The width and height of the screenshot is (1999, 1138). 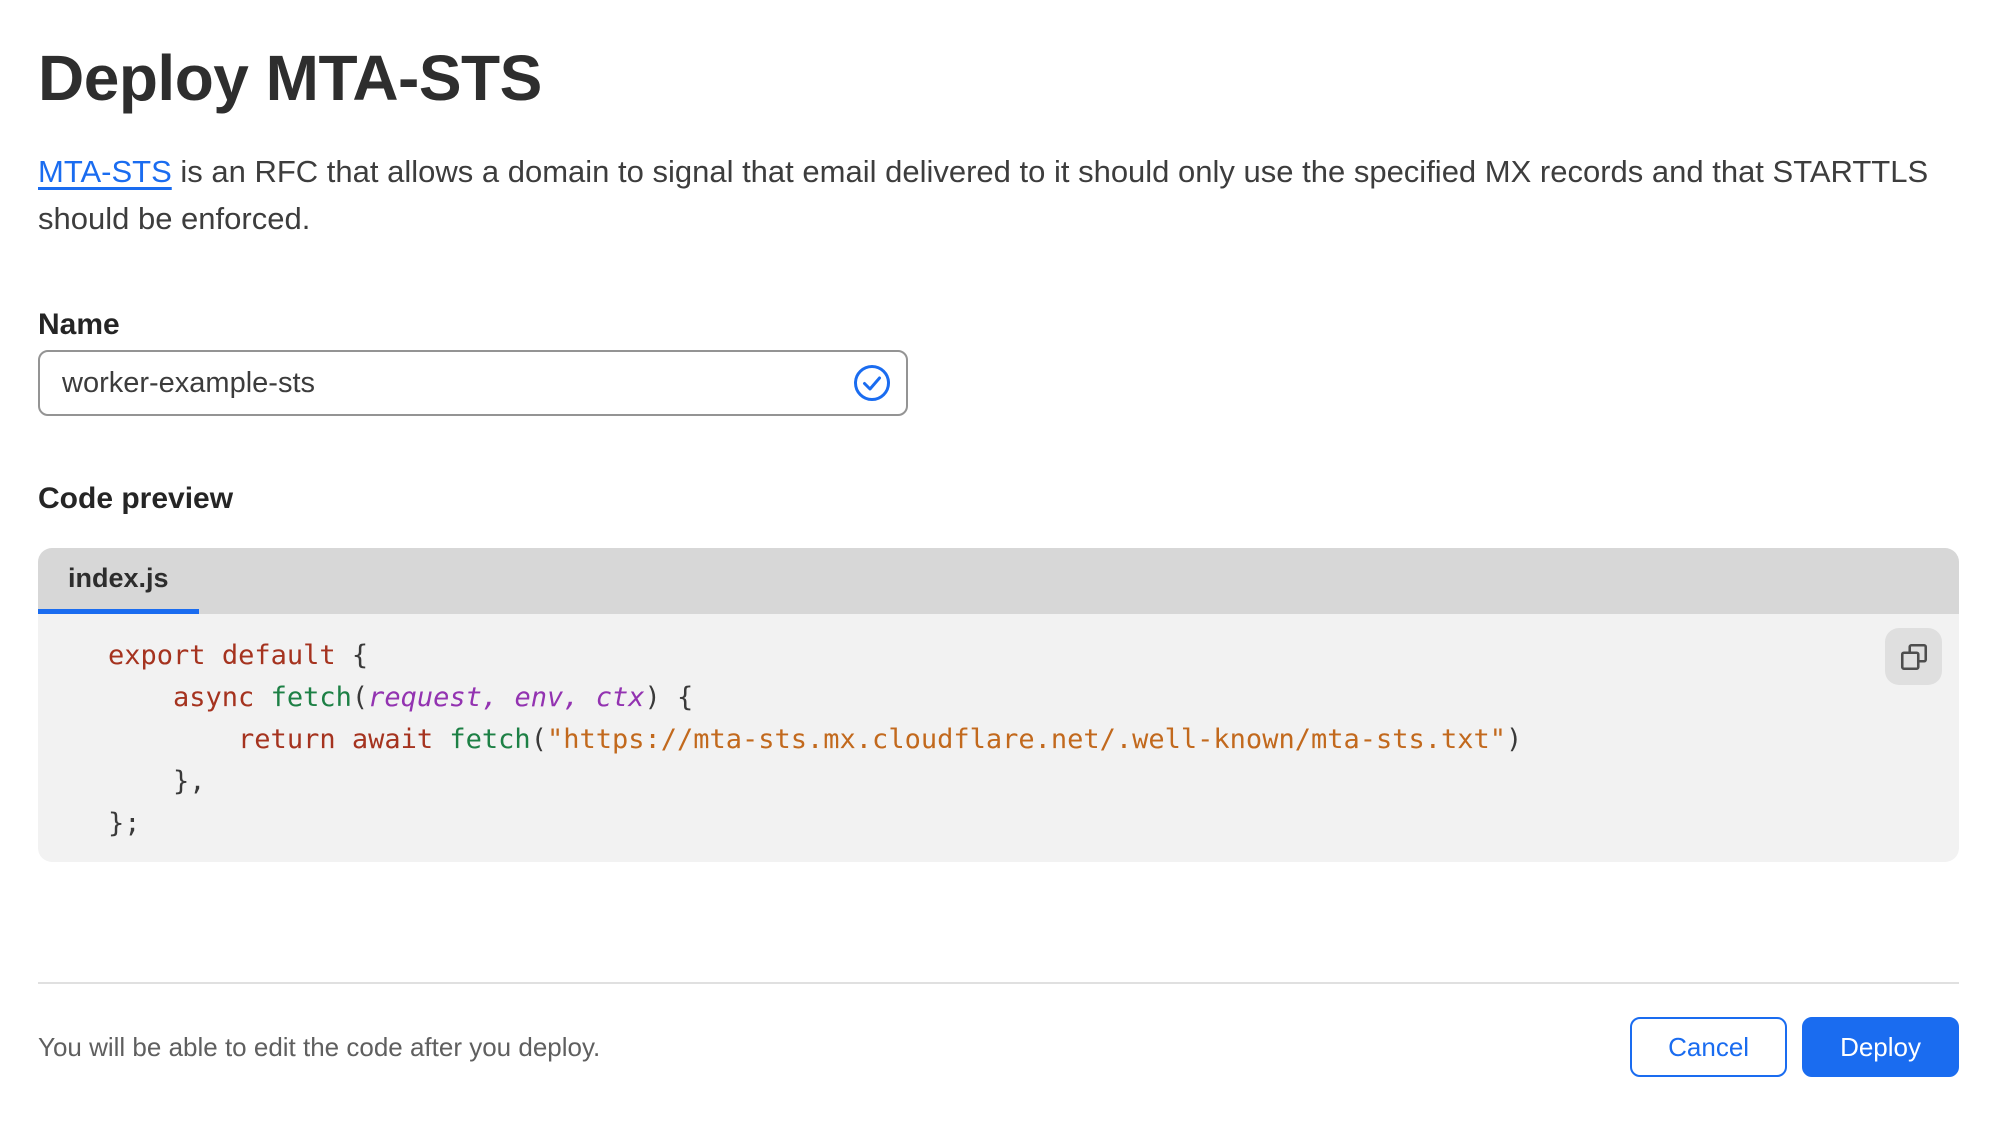 I want to click on deploy-button: Deploy, so click(x=1880, y=1047).